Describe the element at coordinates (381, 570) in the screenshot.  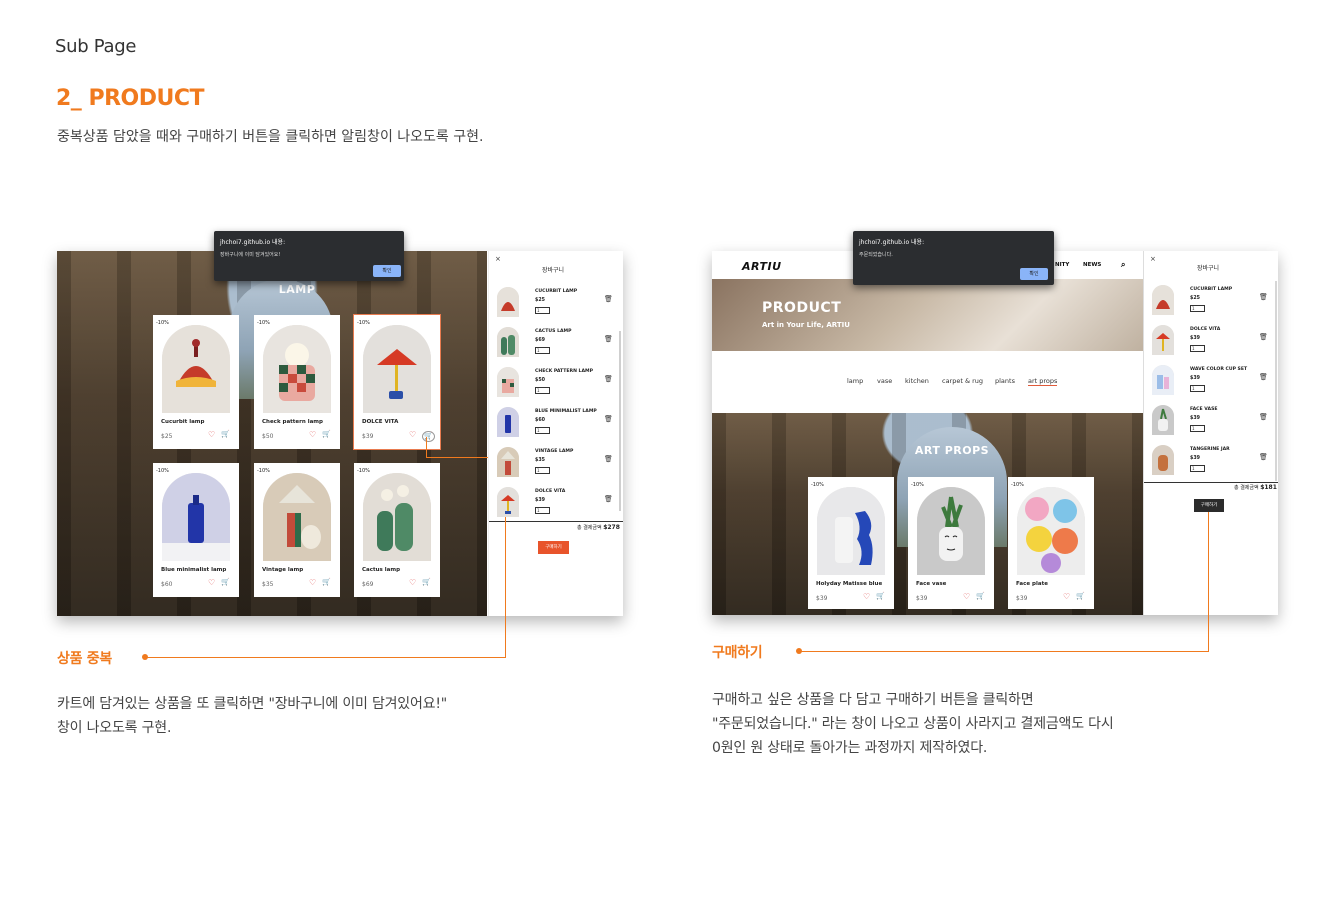
I see `product-name: Cactus lamp` at that location.